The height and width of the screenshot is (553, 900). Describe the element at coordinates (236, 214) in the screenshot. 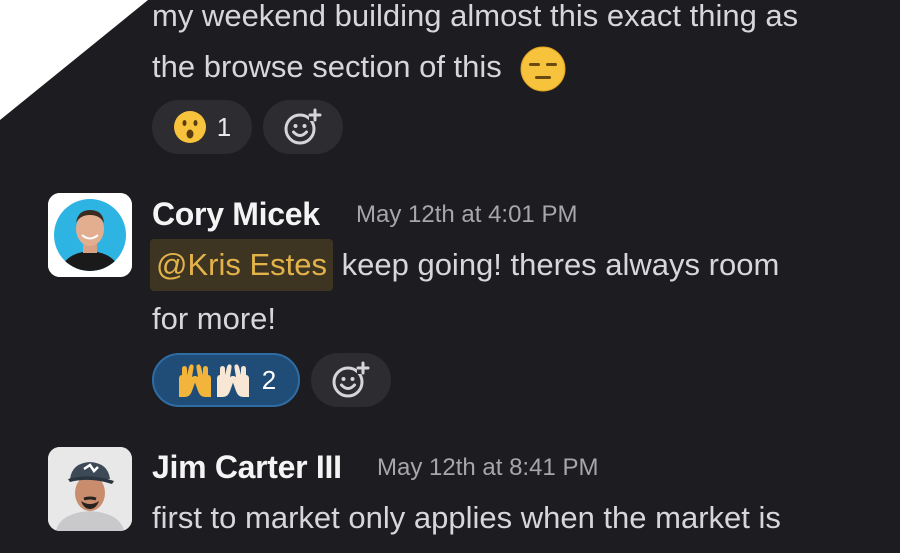

I see `message-author: Cory Micek` at that location.